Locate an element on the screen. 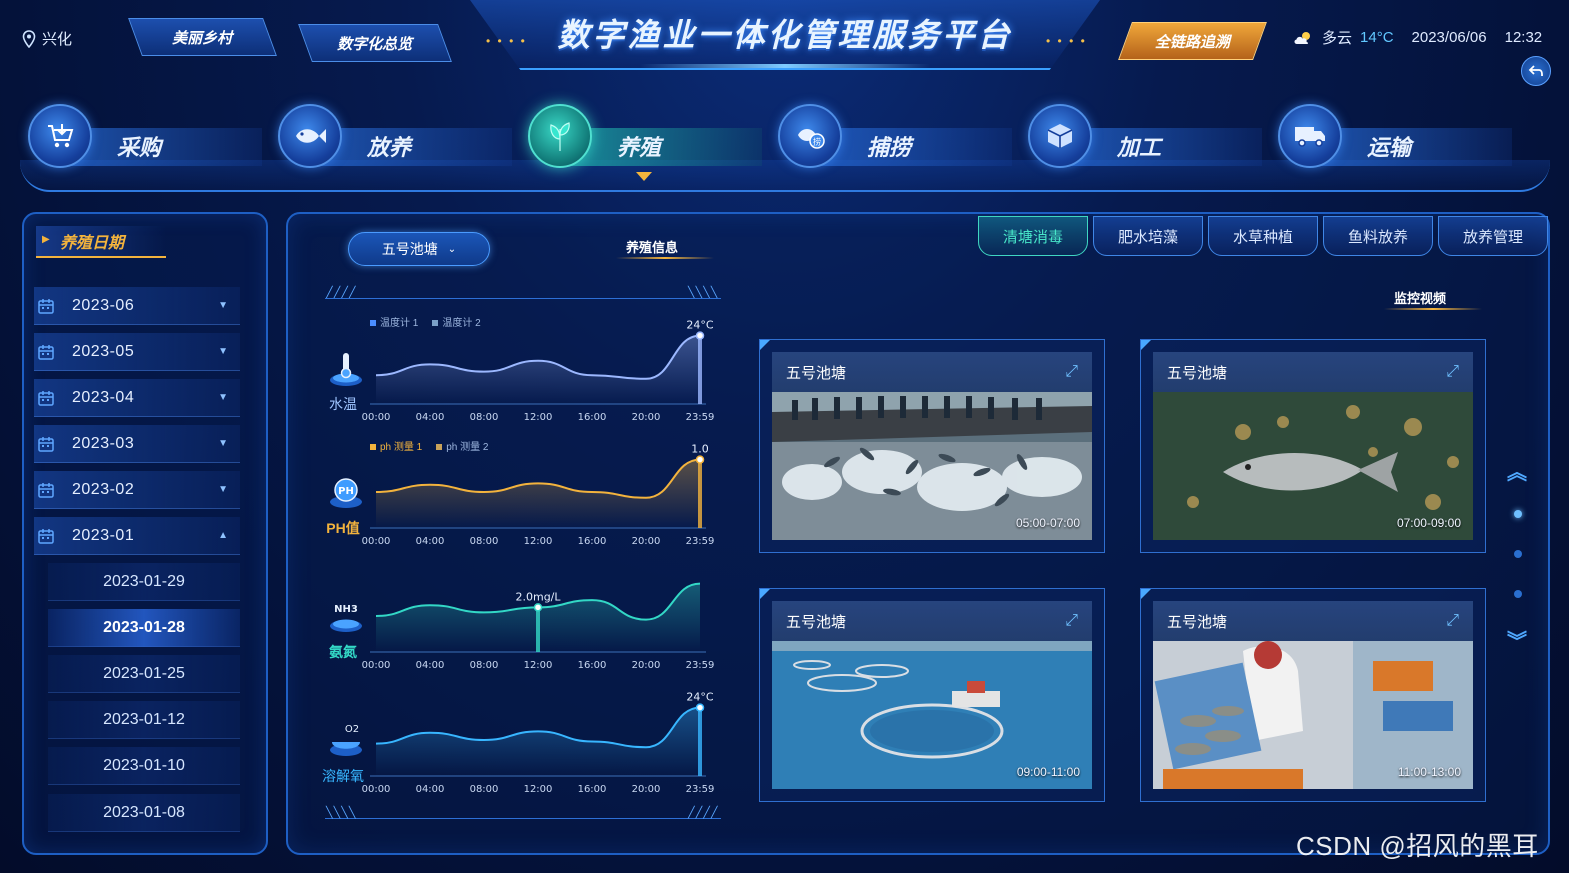  page-title: 数字渔业一体化管理服务平台 is located at coordinates (785, 35).